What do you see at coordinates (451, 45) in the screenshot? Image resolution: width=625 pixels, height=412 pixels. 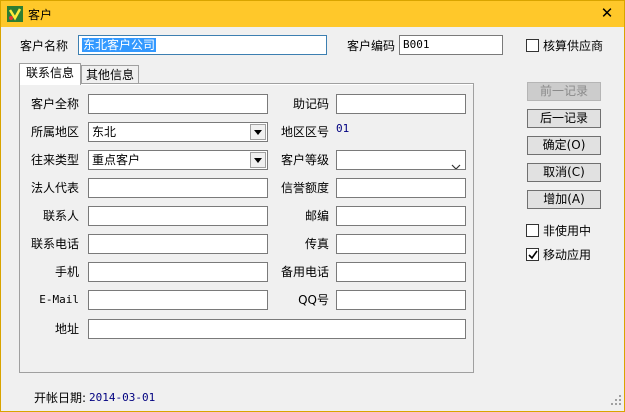 I see `customer-code-input: B001` at bounding box center [451, 45].